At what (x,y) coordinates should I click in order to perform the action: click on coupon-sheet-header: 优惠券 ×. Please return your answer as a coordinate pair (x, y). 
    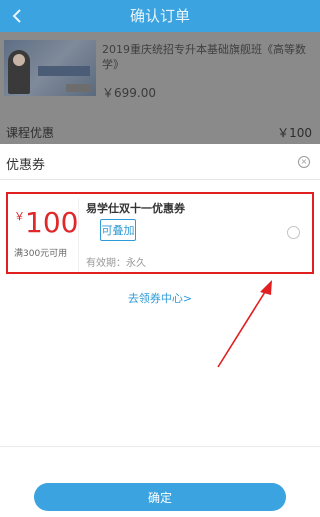
    Looking at the image, I should click on (160, 162).